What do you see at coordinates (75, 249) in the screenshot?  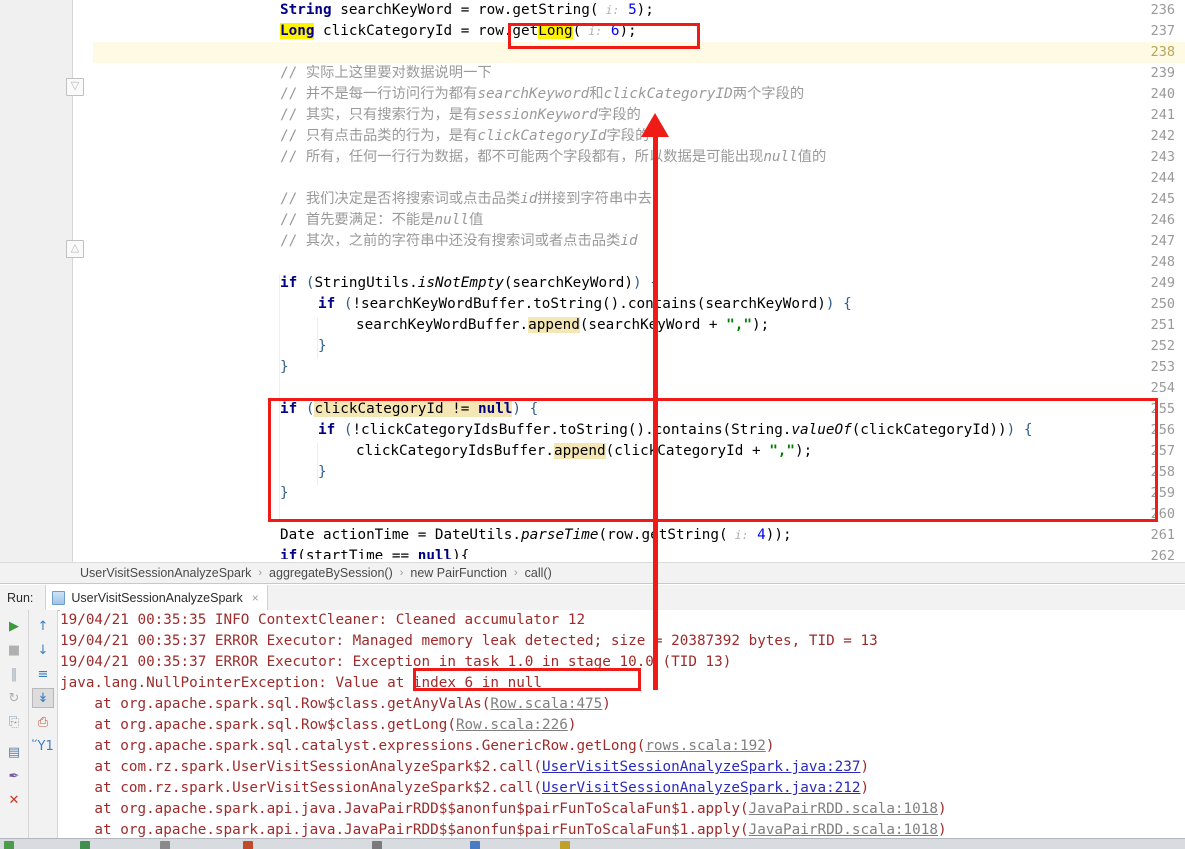 I see `fold-expand-icon: △` at bounding box center [75, 249].